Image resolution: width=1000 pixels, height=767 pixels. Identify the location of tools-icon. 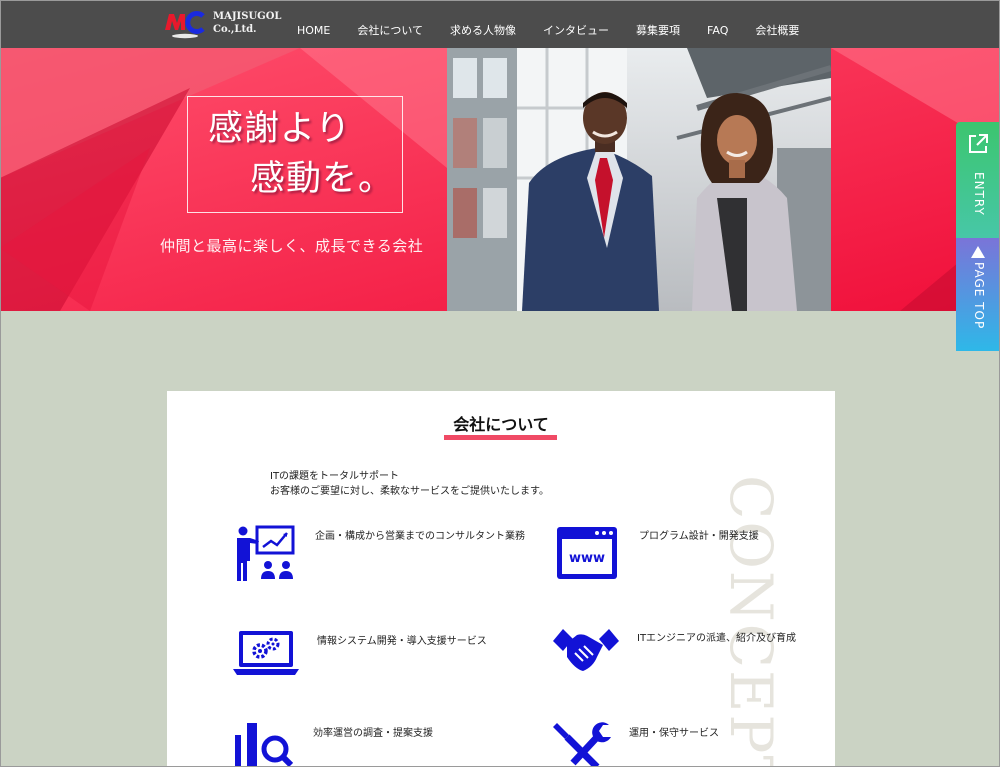
(582, 744).